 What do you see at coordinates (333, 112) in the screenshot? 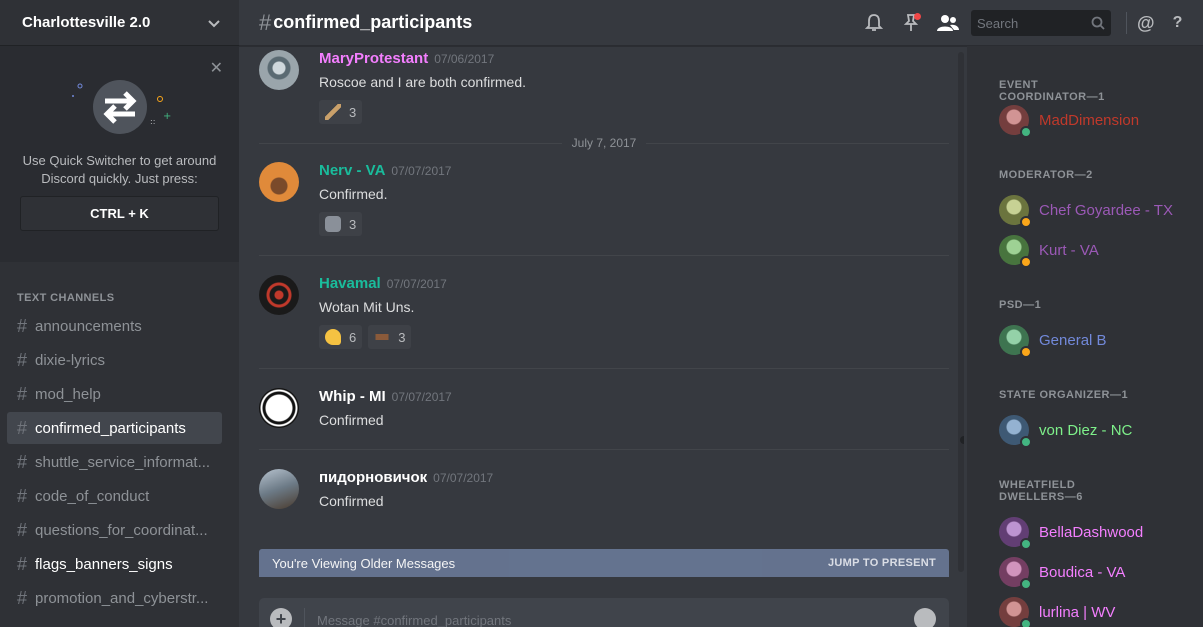
I see `knife-icon` at bounding box center [333, 112].